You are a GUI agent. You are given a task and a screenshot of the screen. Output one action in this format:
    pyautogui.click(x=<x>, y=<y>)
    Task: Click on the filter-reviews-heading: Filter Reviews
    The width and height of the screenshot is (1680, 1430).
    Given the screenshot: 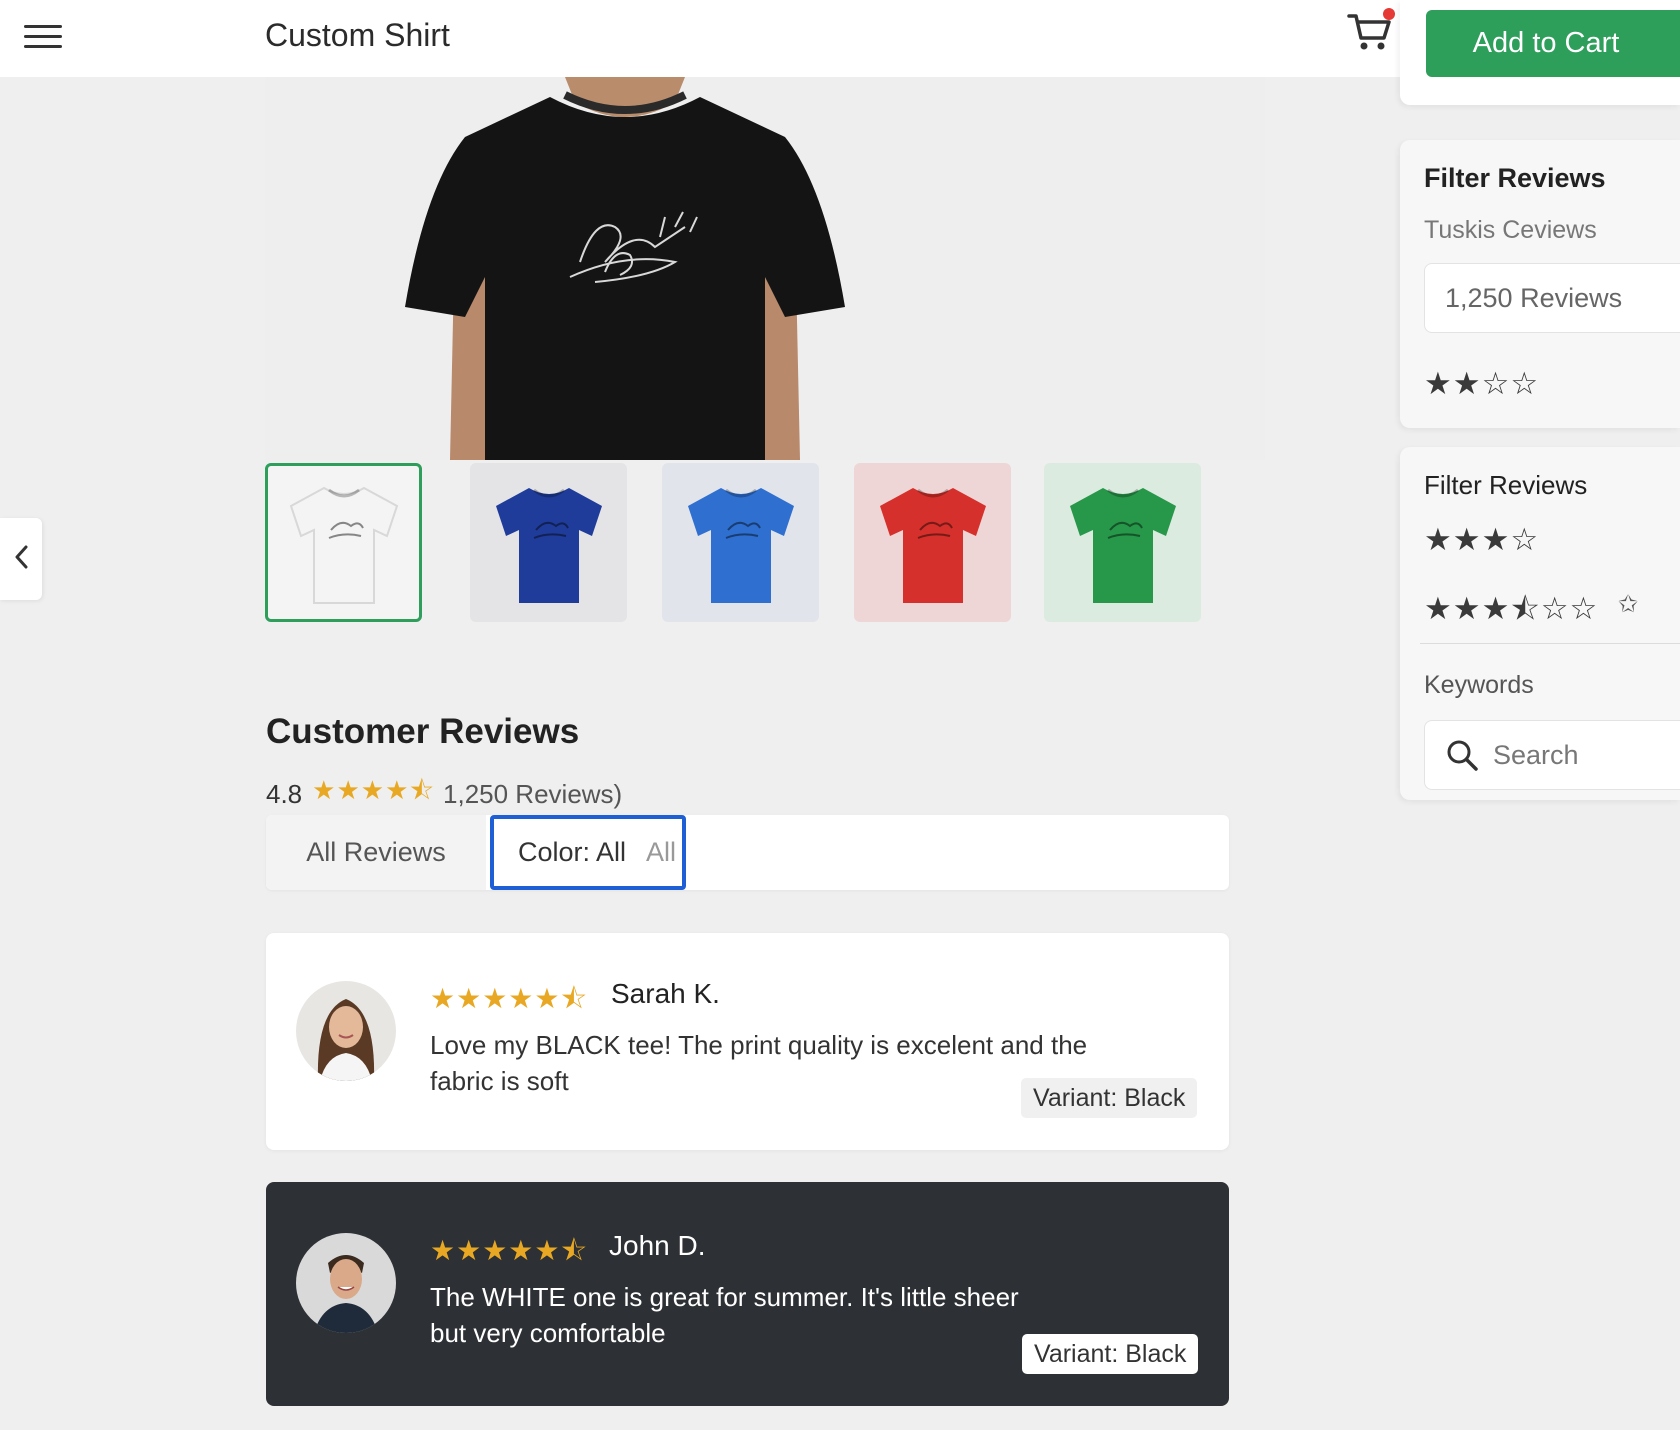 What is the action you would take?
    pyautogui.click(x=1515, y=178)
    